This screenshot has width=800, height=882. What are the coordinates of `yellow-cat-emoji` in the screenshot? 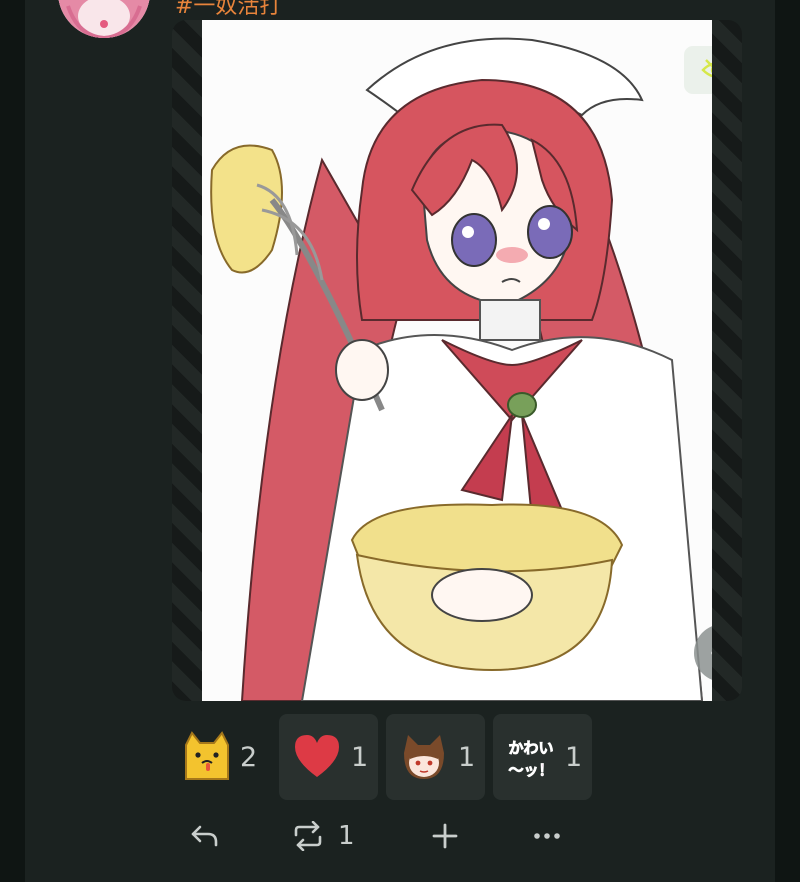 It's located at (206, 757).